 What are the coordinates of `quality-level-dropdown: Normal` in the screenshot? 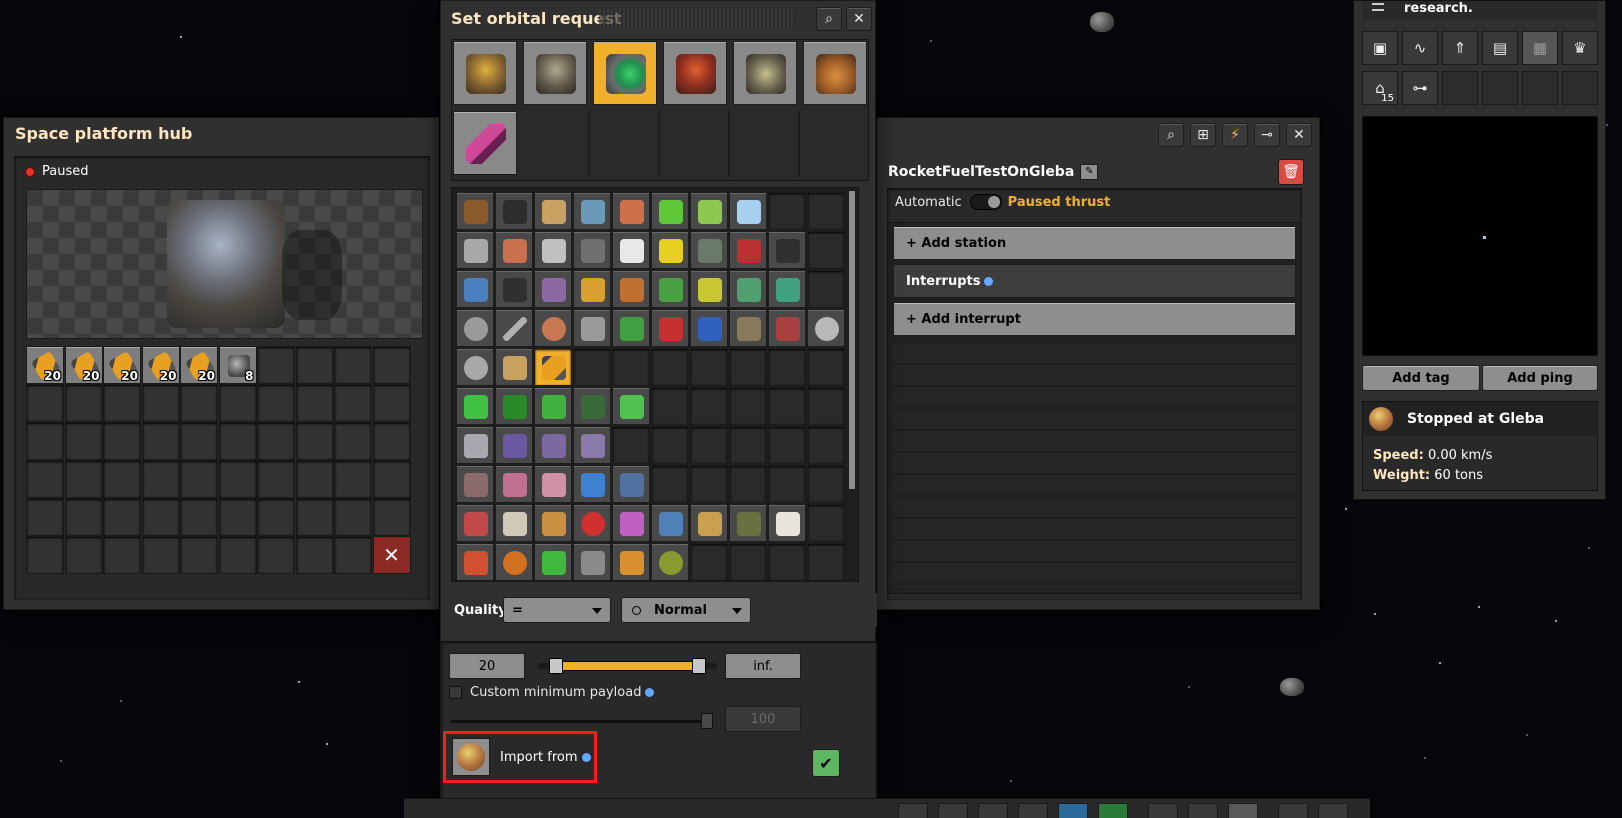 It's located at (686, 610).